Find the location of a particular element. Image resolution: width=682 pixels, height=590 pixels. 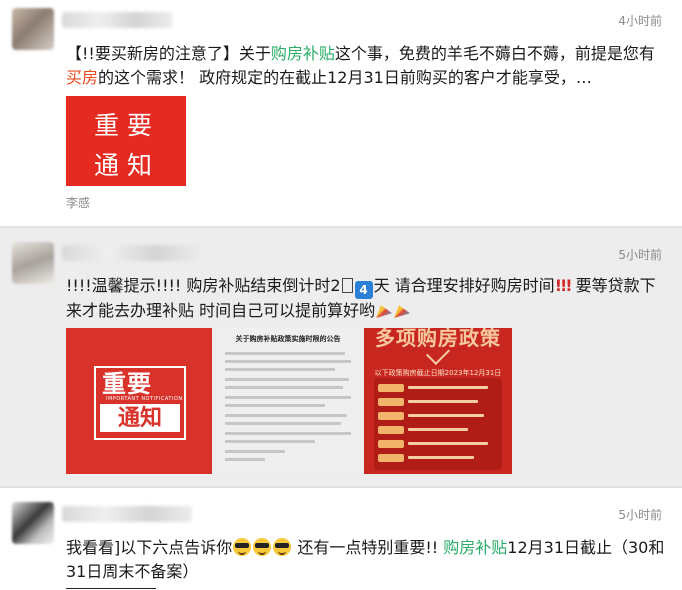

housing-policy-image: 多项购房政策 以下政策购房截止日期2023年12月31日 is located at coordinates (438, 401).